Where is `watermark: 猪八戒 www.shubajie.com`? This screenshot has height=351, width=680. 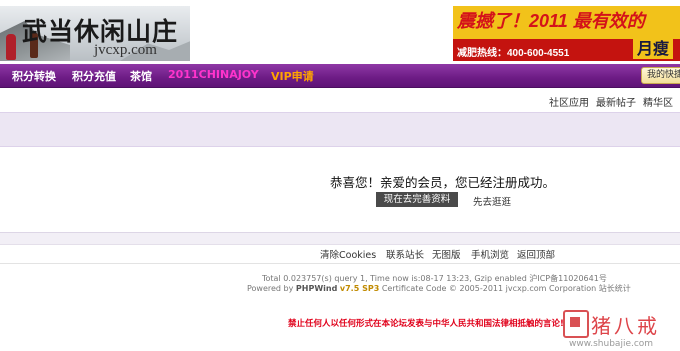 watermark: 猪八戒 www.shubajie.com is located at coordinates (621, 328).